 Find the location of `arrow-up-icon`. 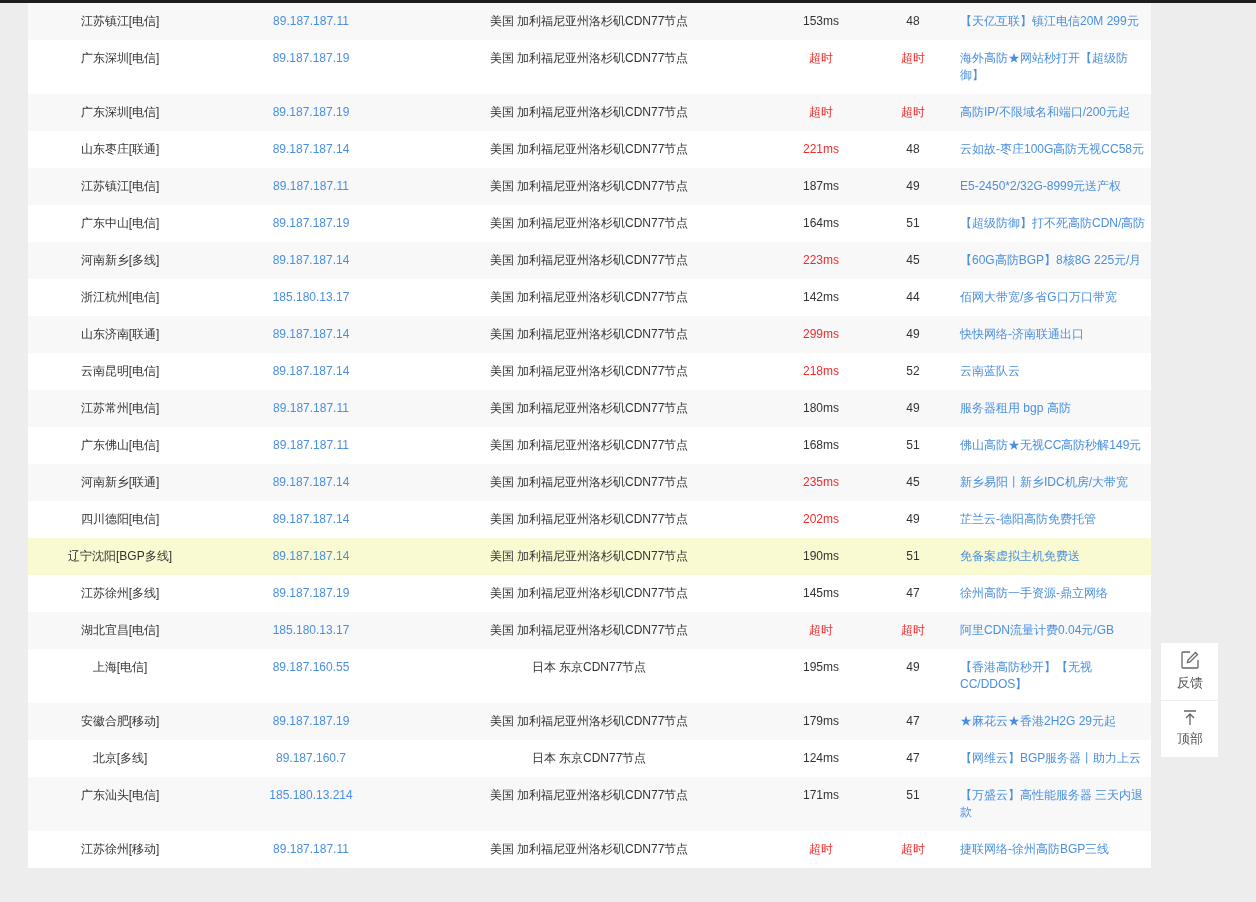

arrow-up-icon is located at coordinates (1189, 717).